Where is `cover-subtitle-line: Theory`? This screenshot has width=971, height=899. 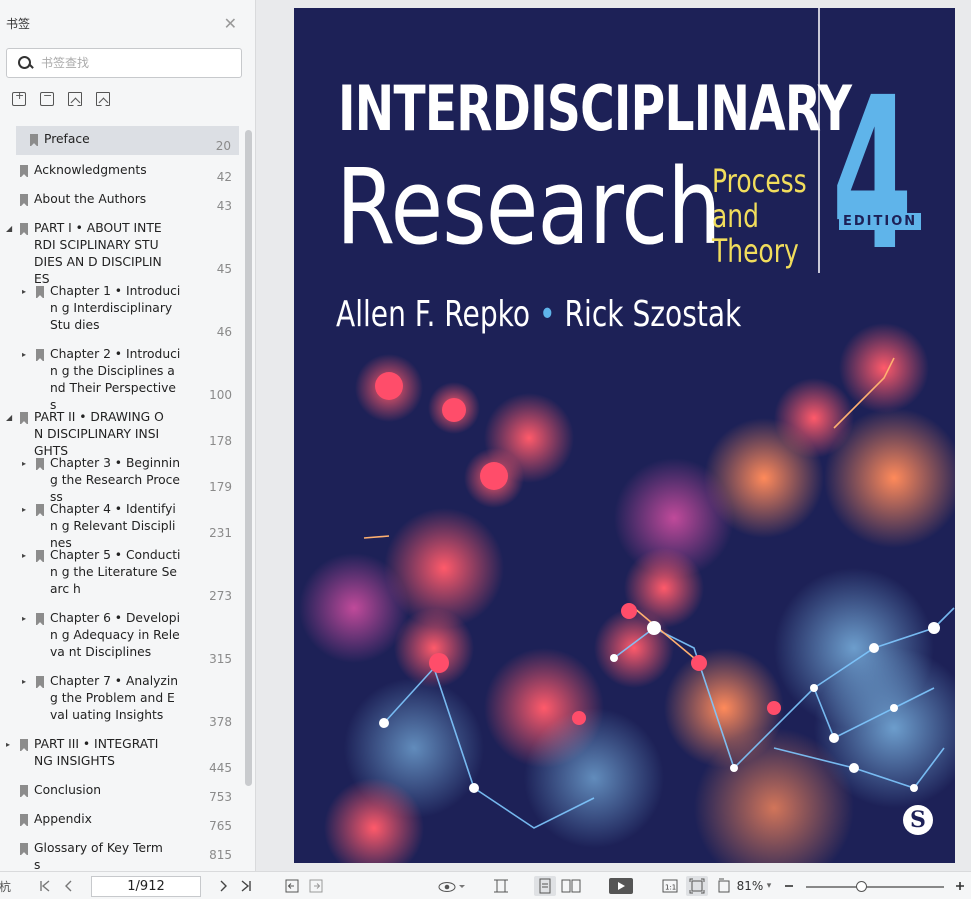 cover-subtitle-line: Theory is located at coordinates (755, 251).